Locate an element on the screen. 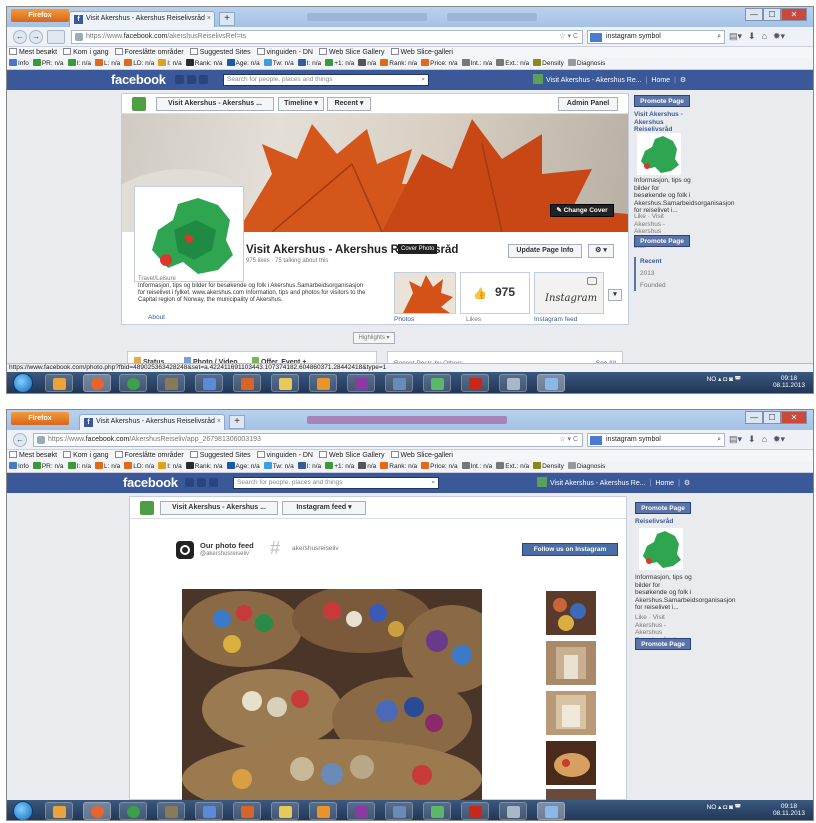 Image resolution: width=816 pixels, height=823 pixels. instagram-thumbnail is located at coordinates (571, 663).